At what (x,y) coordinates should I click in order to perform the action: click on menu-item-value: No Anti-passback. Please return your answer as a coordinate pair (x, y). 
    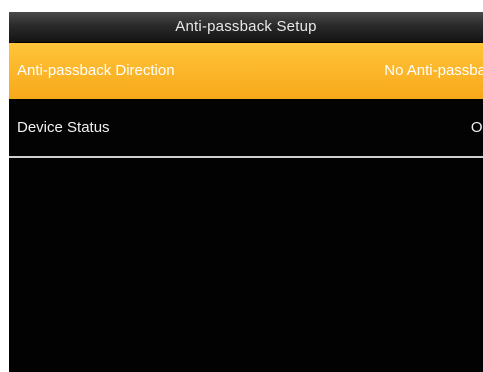
    Looking at the image, I should click on (433, 70).